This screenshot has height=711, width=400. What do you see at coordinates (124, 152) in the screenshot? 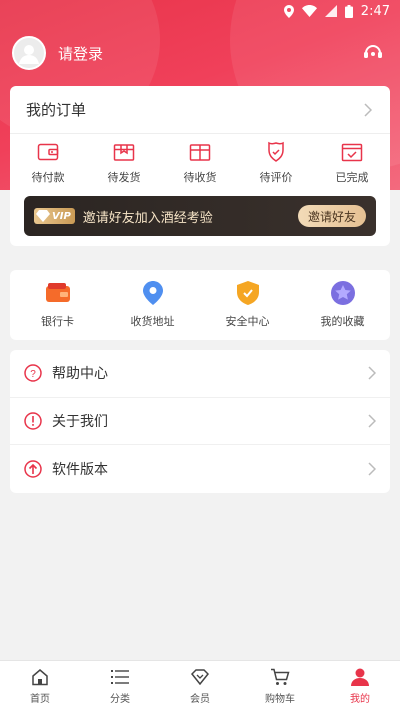
I see `box-icon` at bounding box center [124, 152].